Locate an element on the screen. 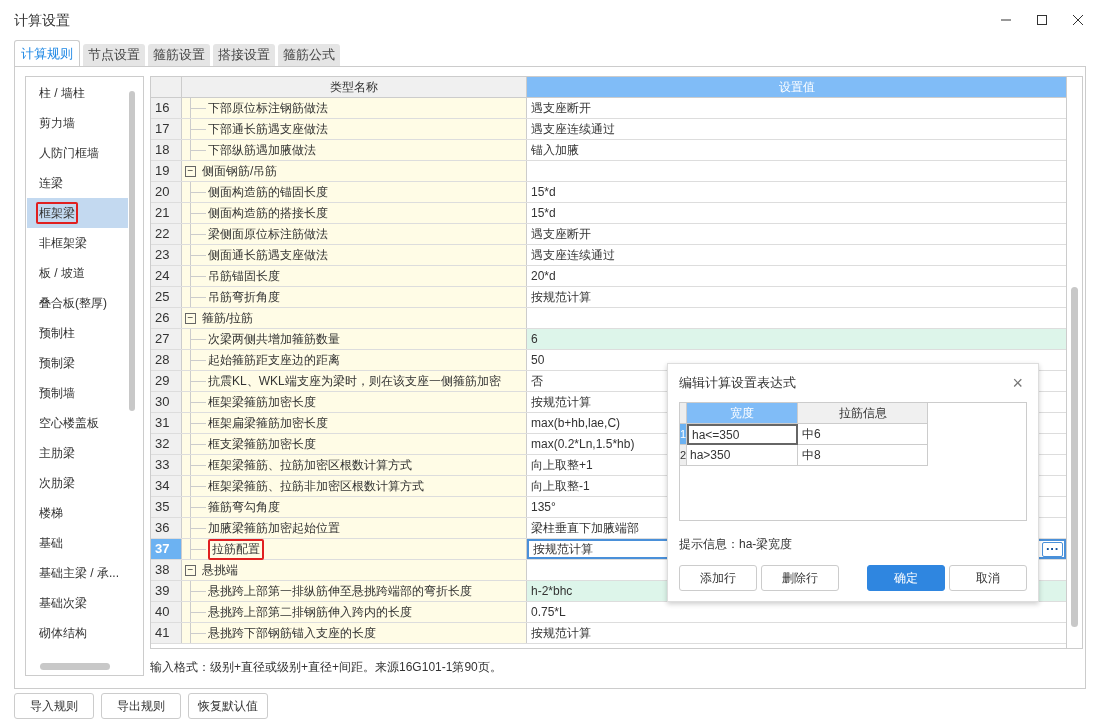 Image resolution: width=1100 pixels, height=724 pixels. setting-name: 侧面通长筋遇支座做法 is located at coordinates (268, 255).